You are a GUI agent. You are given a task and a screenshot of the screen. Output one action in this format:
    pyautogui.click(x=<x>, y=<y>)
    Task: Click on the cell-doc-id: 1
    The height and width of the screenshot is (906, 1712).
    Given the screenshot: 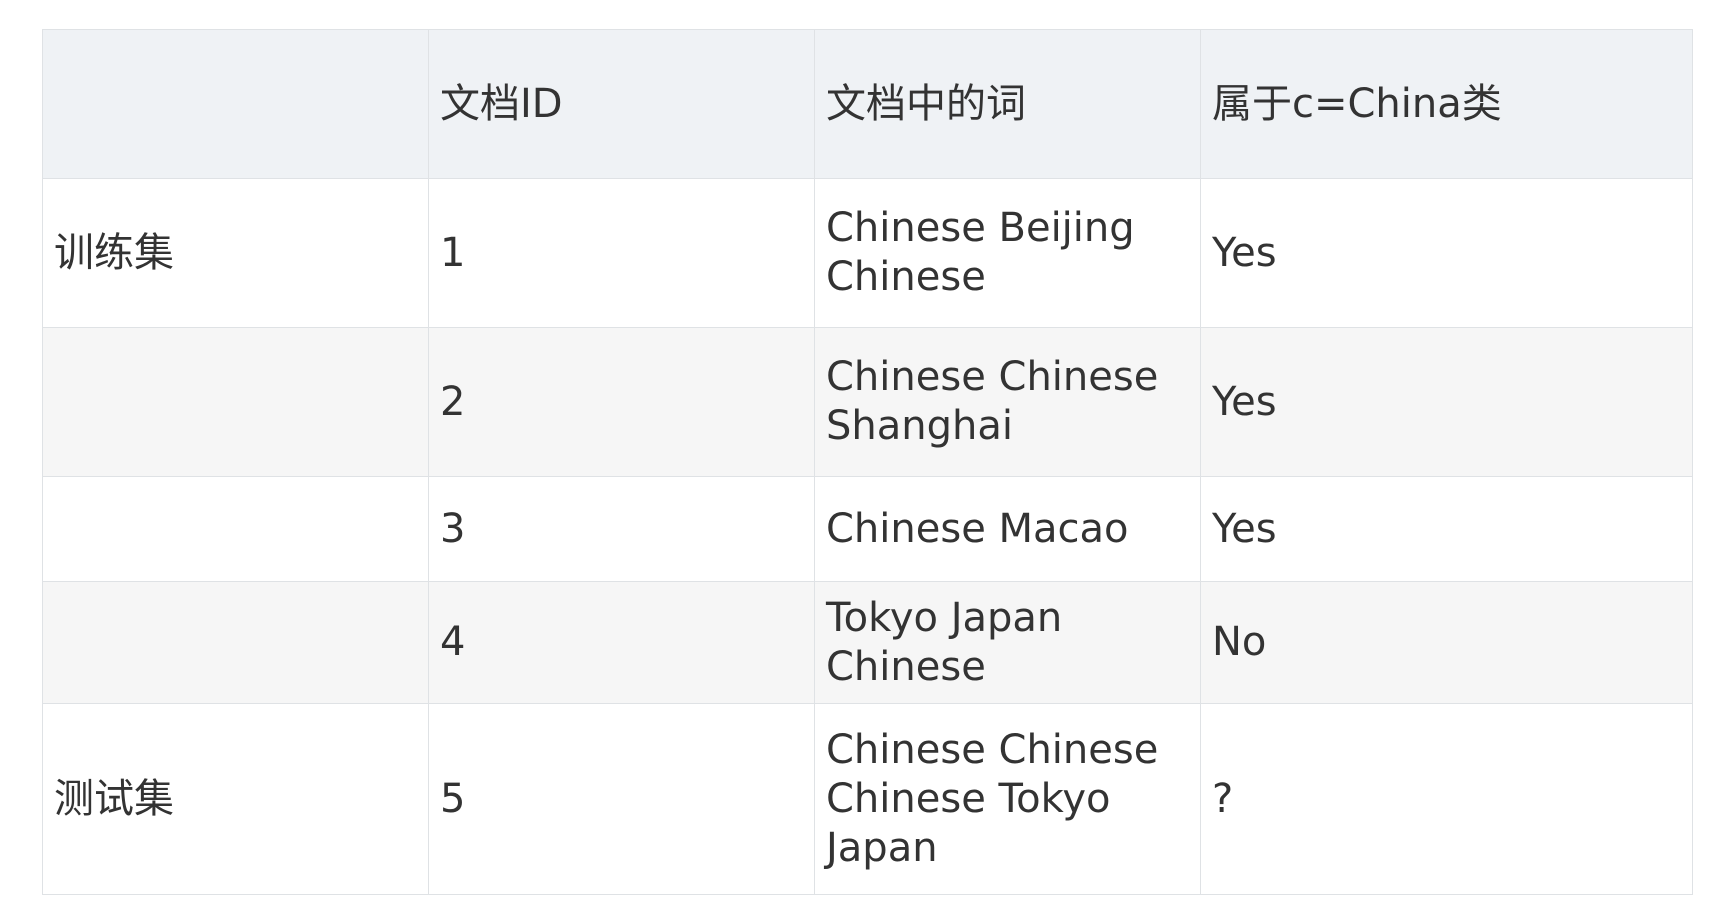 What is the action you would take?
    pyautogui.click(x=621, y=253)
    